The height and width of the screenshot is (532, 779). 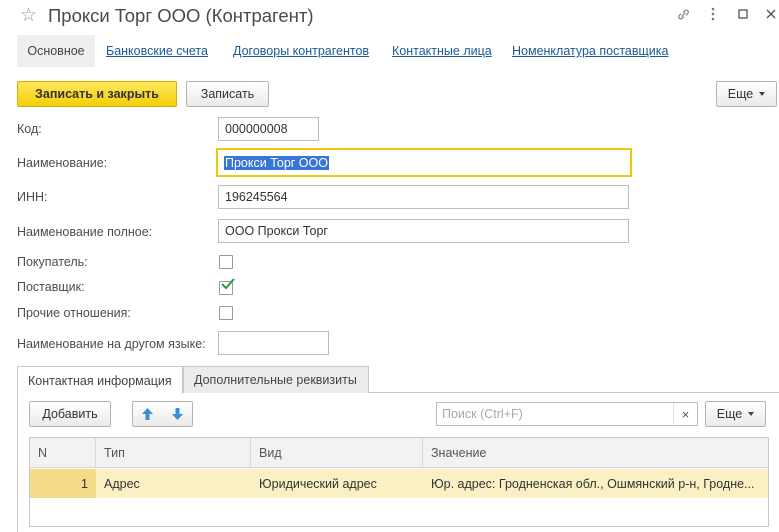 I want to click on contact-more-button: Еще, so click(x=735, y=414).